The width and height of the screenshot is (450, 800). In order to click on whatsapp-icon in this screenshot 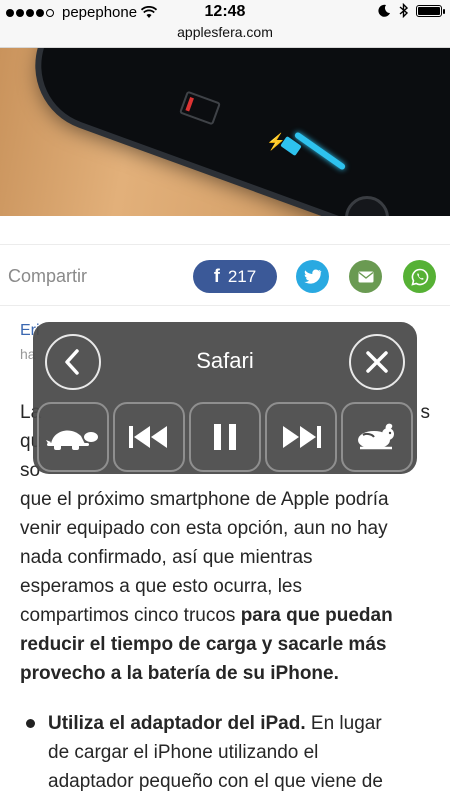, I will do `click(419, 277)`.